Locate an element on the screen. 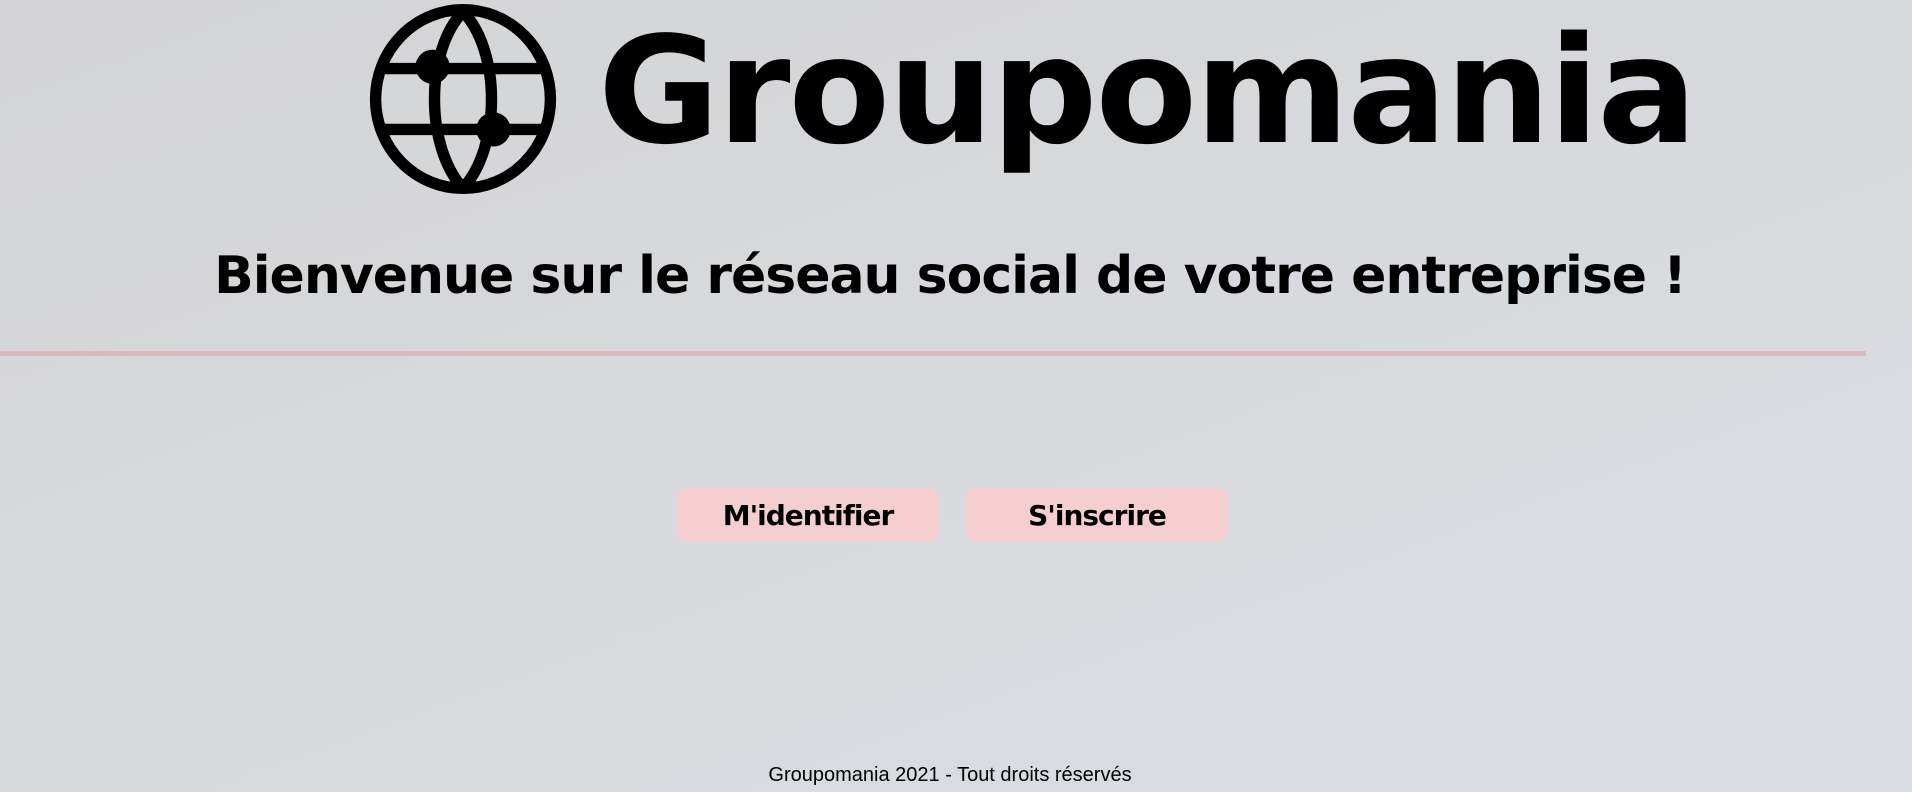 The width and height of the screenshot is (1912, 792). globe-icon is located at coordinates (463, 99).